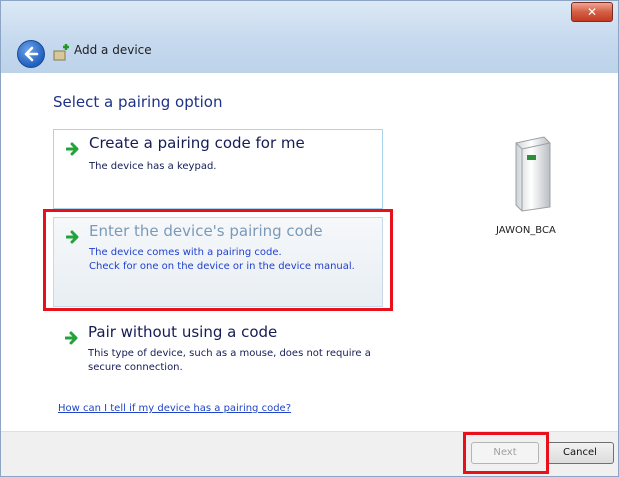 The image size is (619, 477). What do you see at coordinates (218, 260) in the screenshot?
I see `highlight-frame-option` at bounding box center [218, 260].